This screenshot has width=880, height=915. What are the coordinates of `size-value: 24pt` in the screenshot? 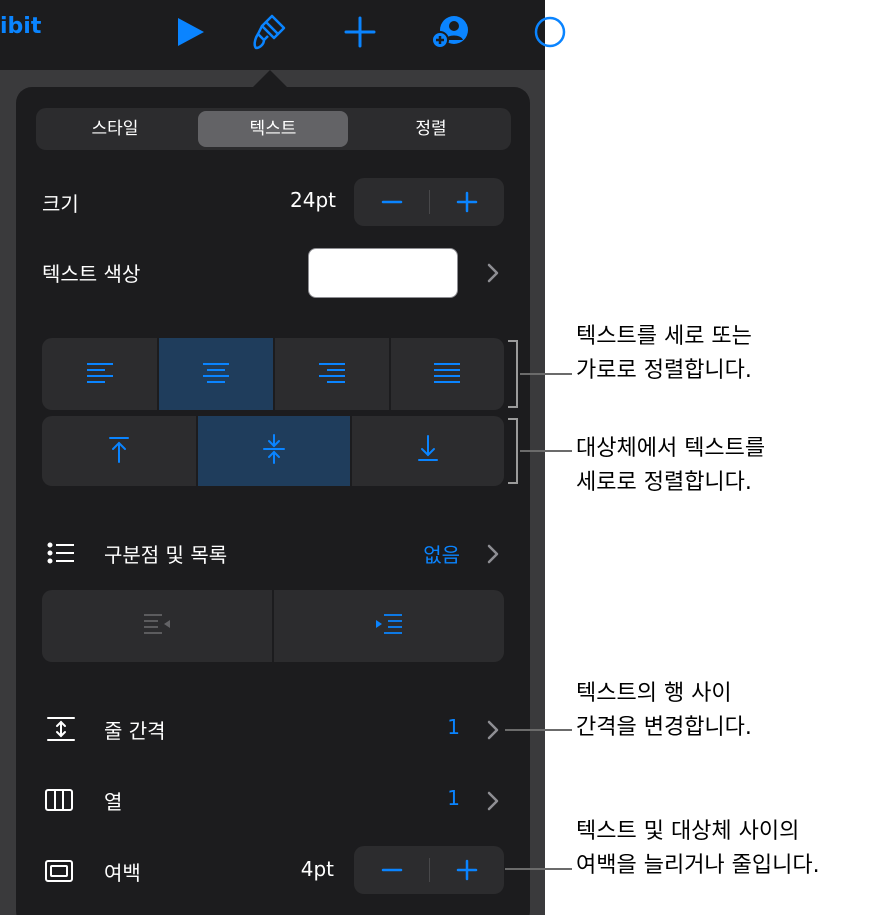 It's located at (313, 200).